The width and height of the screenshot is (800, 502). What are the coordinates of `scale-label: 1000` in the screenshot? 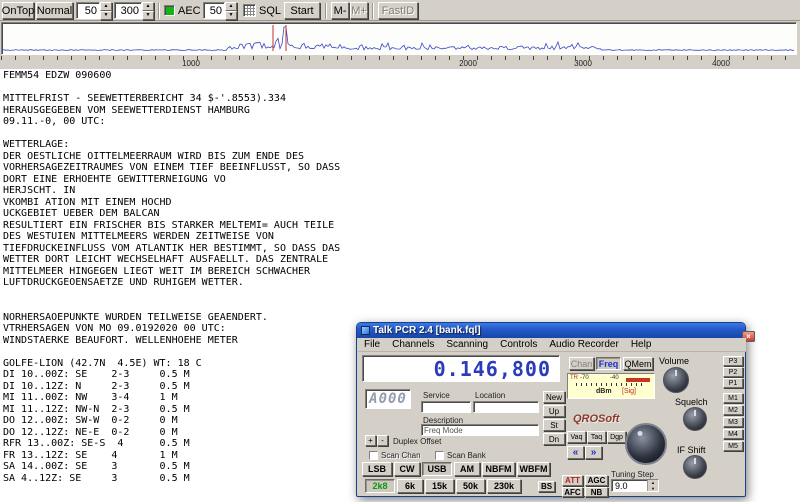 It's located at (191, 63).